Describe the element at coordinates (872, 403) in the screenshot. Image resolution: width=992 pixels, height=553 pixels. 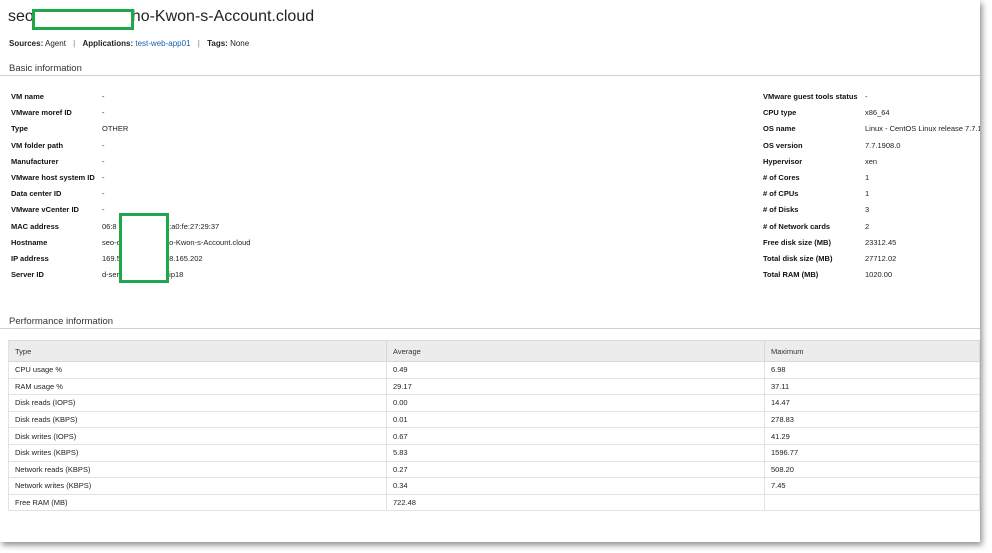
I see `cell-maximum: 14.47` at that location.